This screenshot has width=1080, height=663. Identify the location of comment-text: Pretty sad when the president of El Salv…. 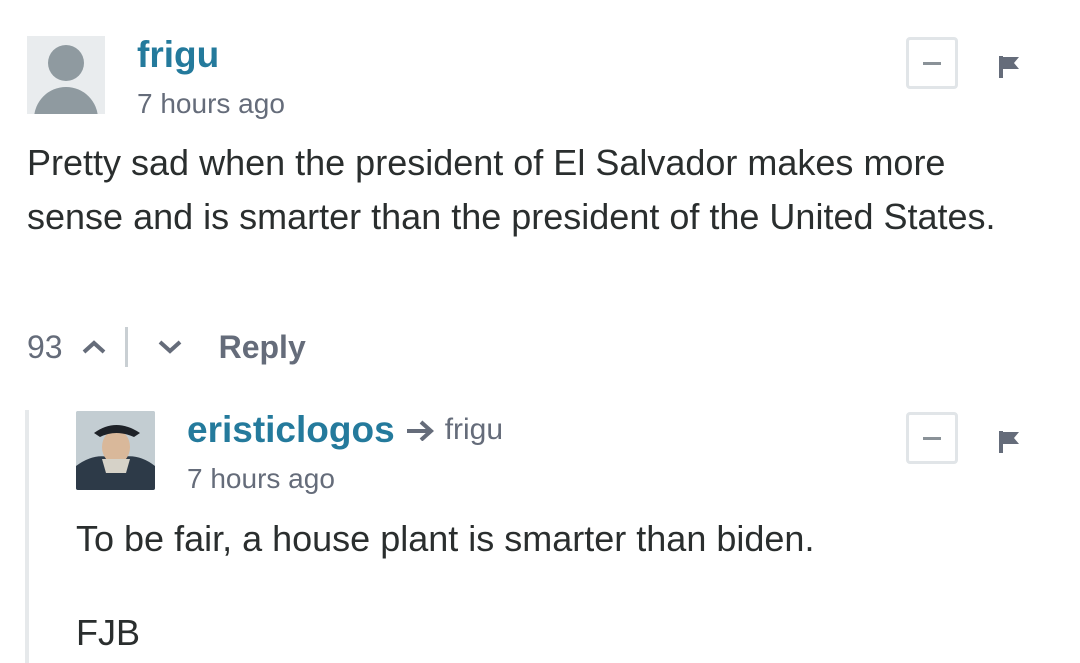
(511, 189).